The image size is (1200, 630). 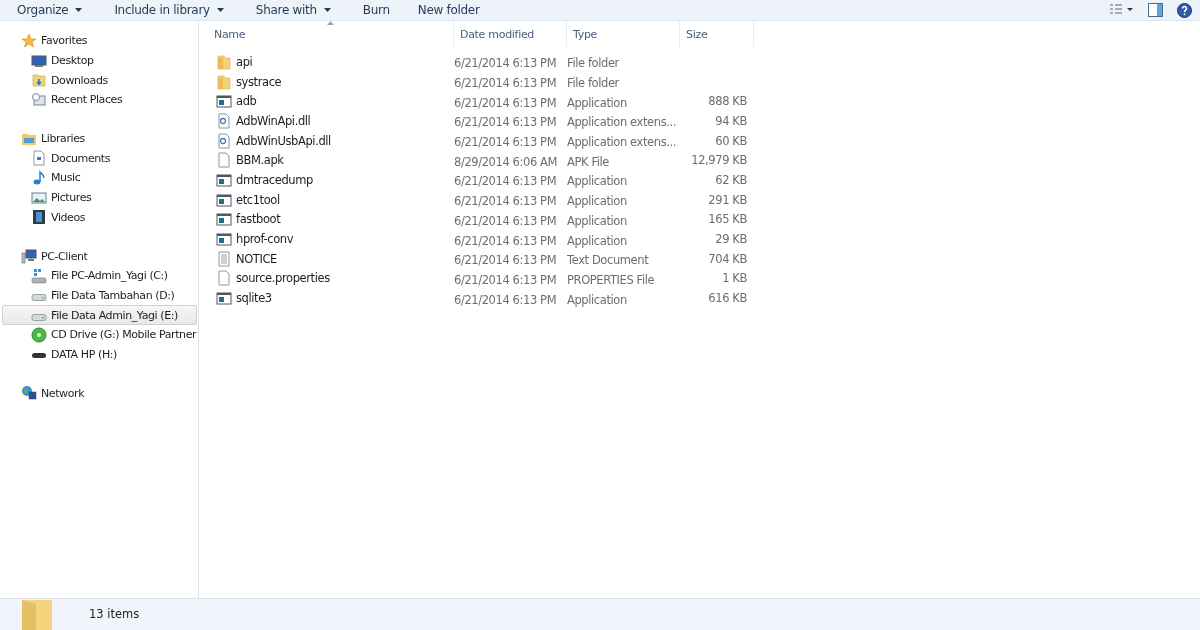 I want to click on nav-item: Favorites, so click(x=99, y=41).